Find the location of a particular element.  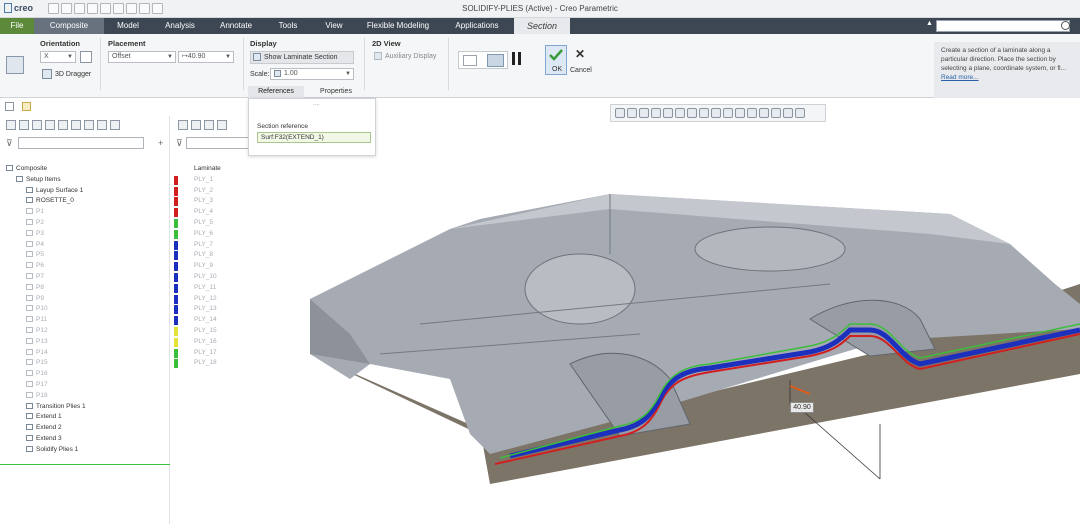

laminate-settings-icon is located at coordinates (183, 125).